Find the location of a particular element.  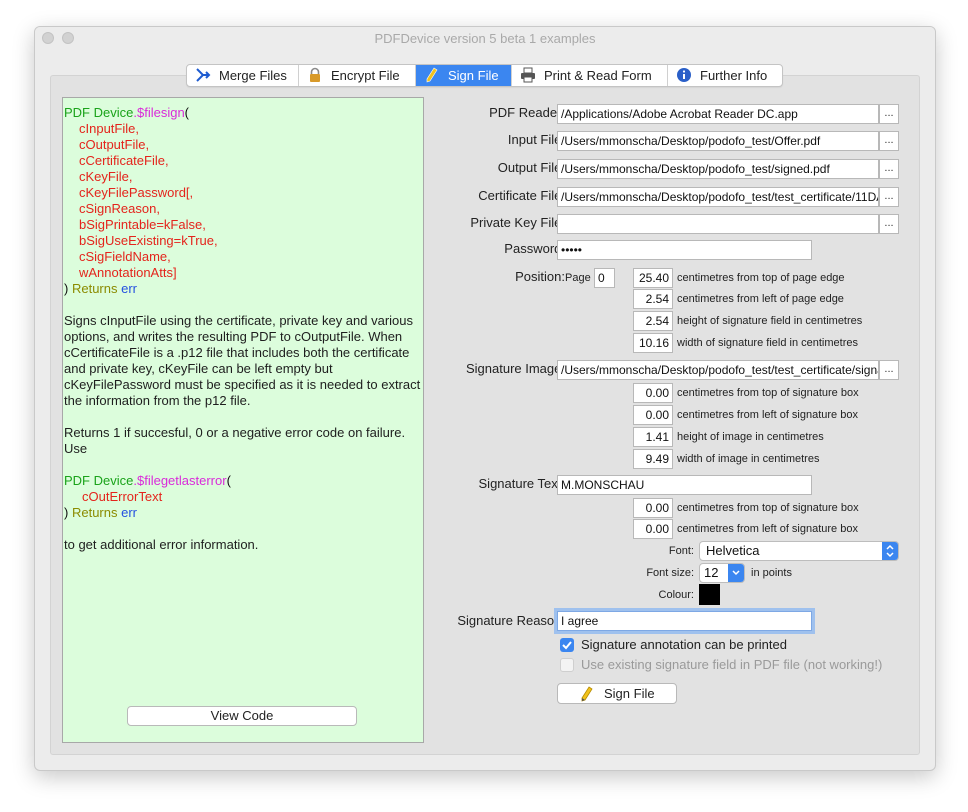

param: cSignReason, is located at coordinates (119, 208).